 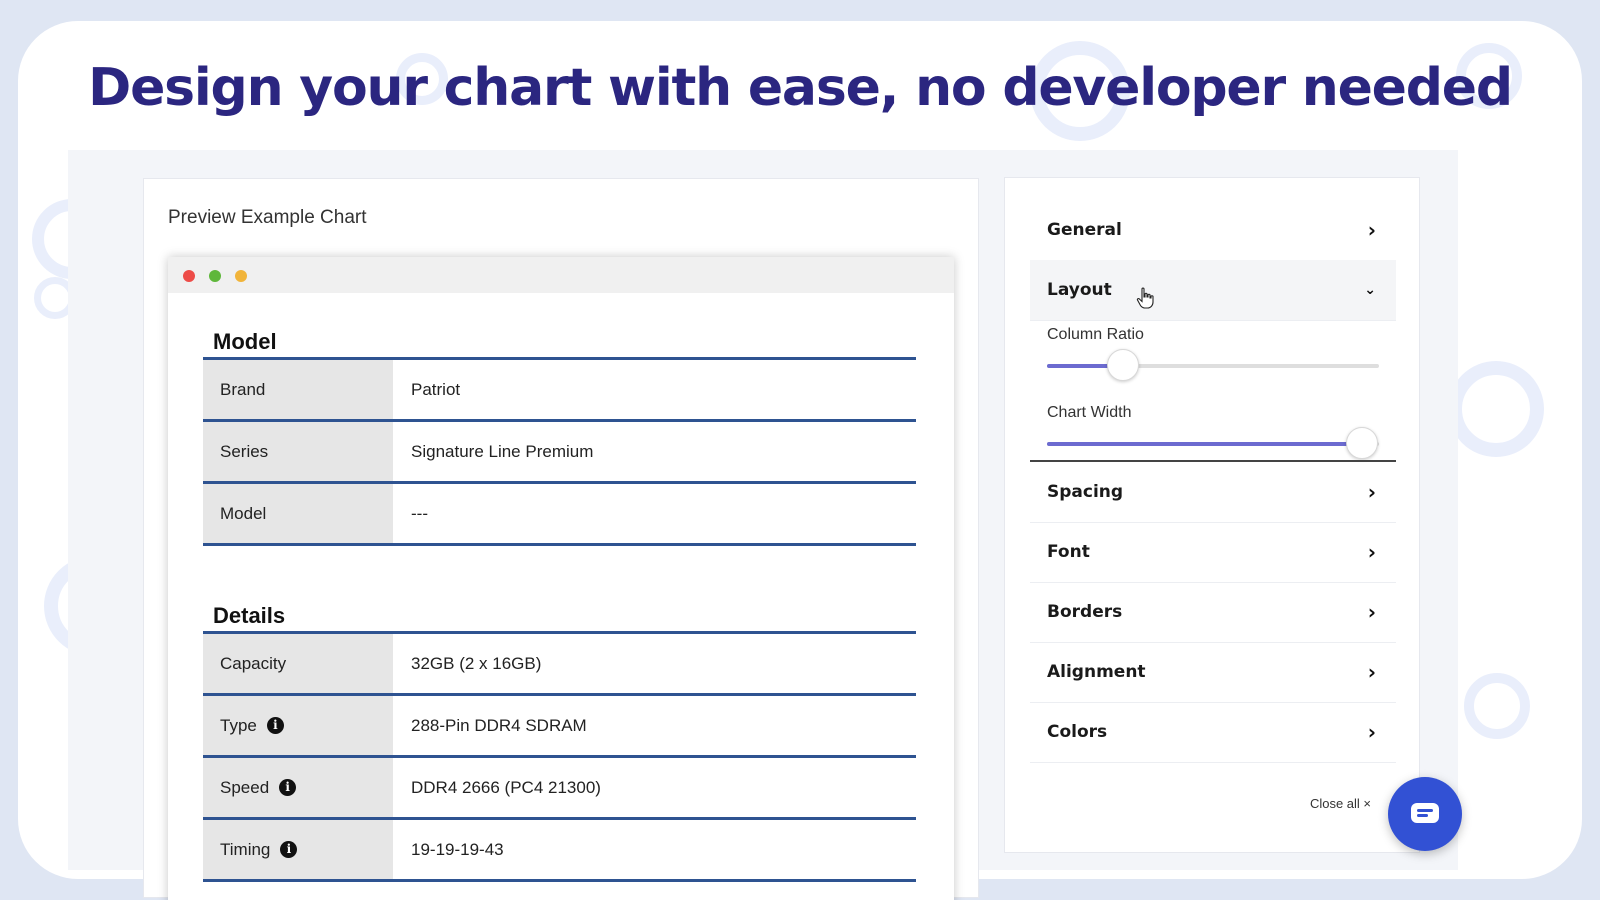 I want to click on section-title-model: Model, so click(x=245, y=341).